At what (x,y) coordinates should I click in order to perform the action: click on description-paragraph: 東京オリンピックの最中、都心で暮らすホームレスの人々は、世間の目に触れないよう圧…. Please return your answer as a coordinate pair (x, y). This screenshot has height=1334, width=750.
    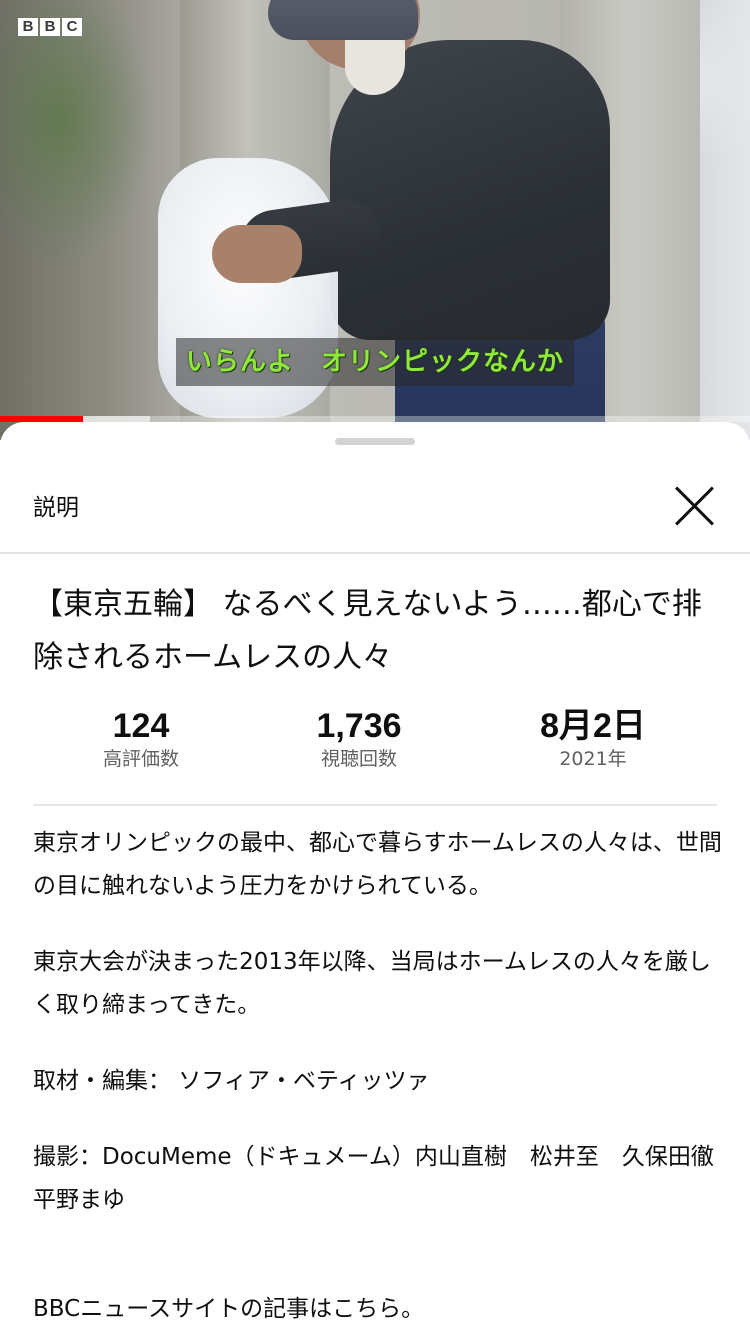
    Looking at the image, I should click on (377, 864).